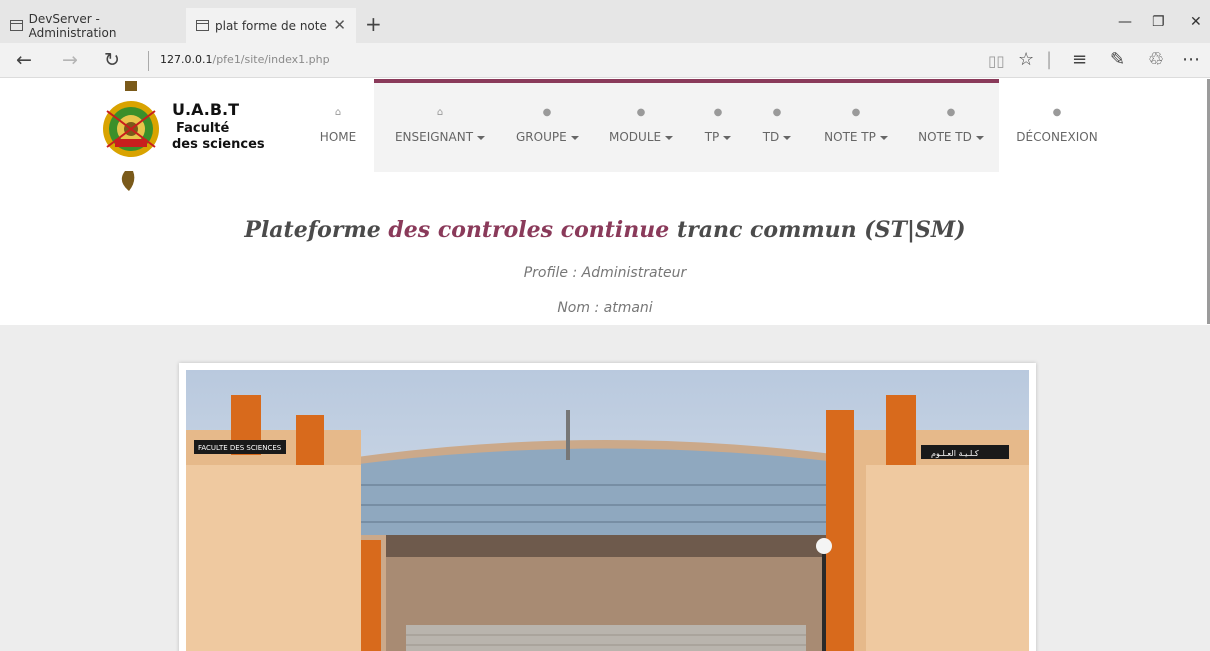 Image resolution: width=1210 pixels, height=651 pixels. I want to click on nav-home: ⌂ HOME, so click(338, 125).